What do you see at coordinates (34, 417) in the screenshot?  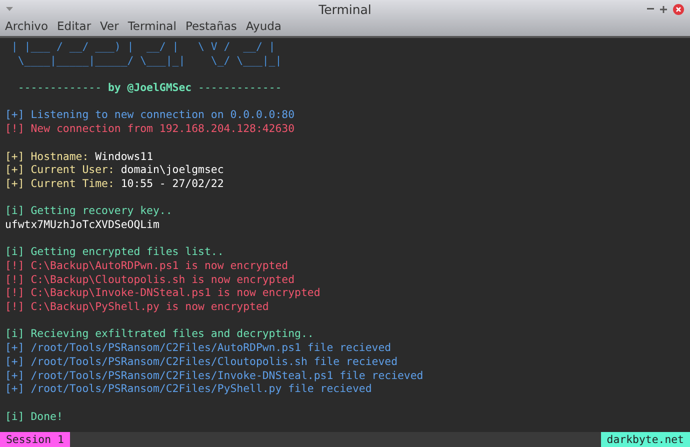 I see `terminal-line: [i] Done!` at bounding box center [34, 417].